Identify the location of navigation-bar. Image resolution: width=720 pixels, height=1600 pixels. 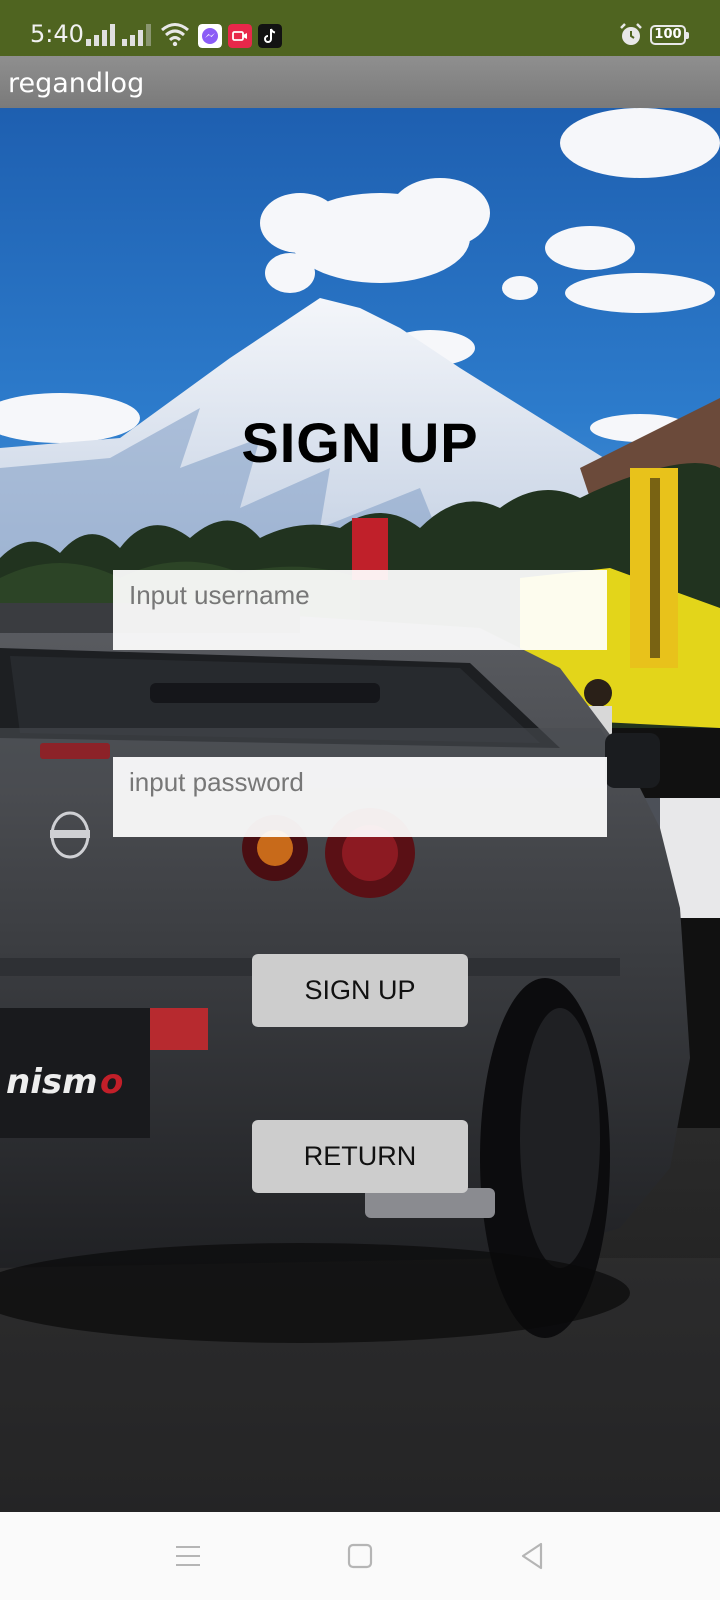
(360, 1556).